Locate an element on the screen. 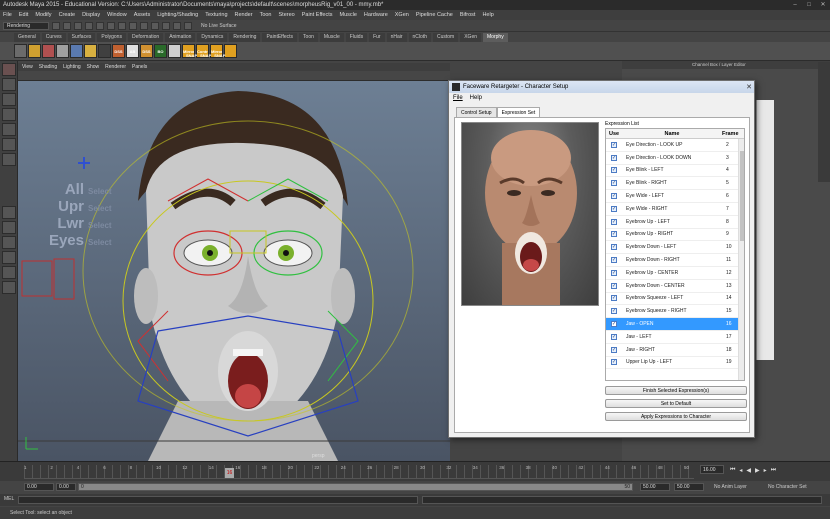 The height and width of the screenshot is (519, 830). apply-expressions-button: Apply Expressions to Character is located at coordinates (676, 416).